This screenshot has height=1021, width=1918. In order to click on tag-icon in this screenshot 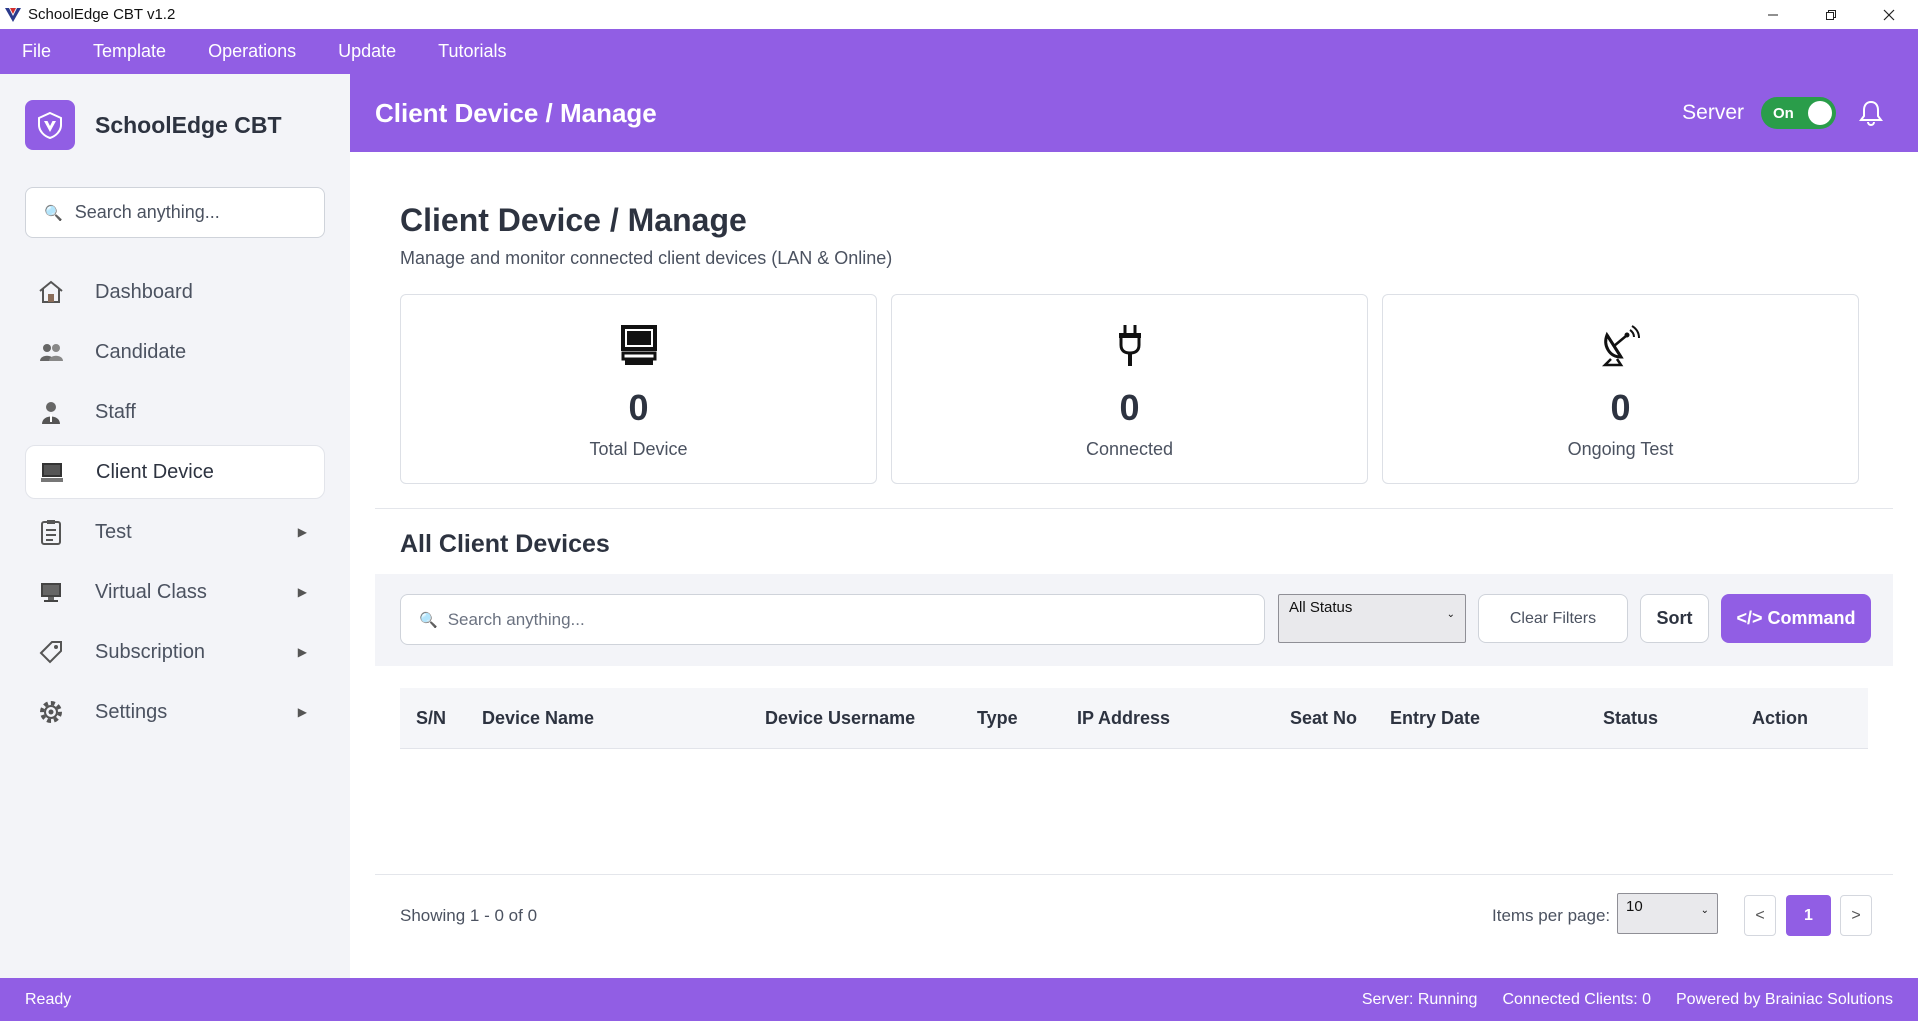, I will do `click(51, 652)`.